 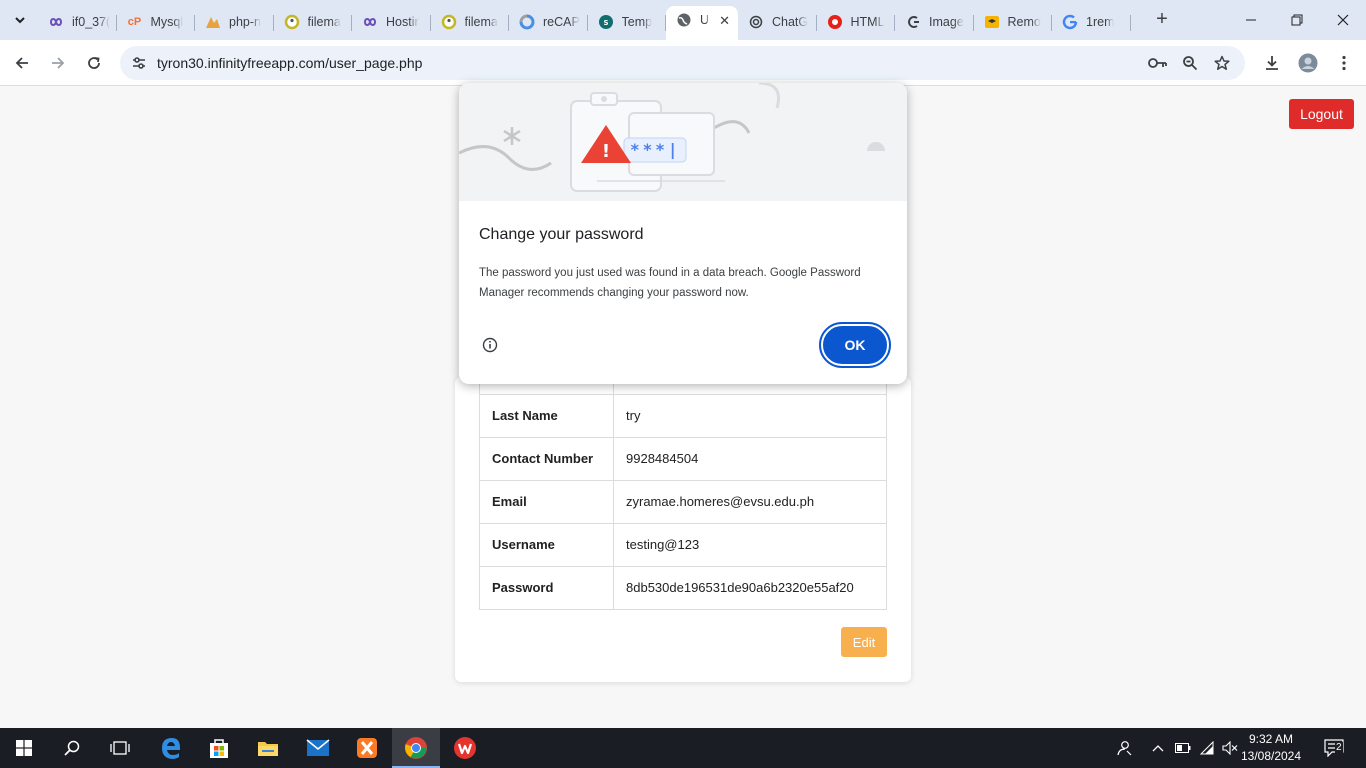 I want to click on chevron-up-icon, so click(x=1158, y=748).